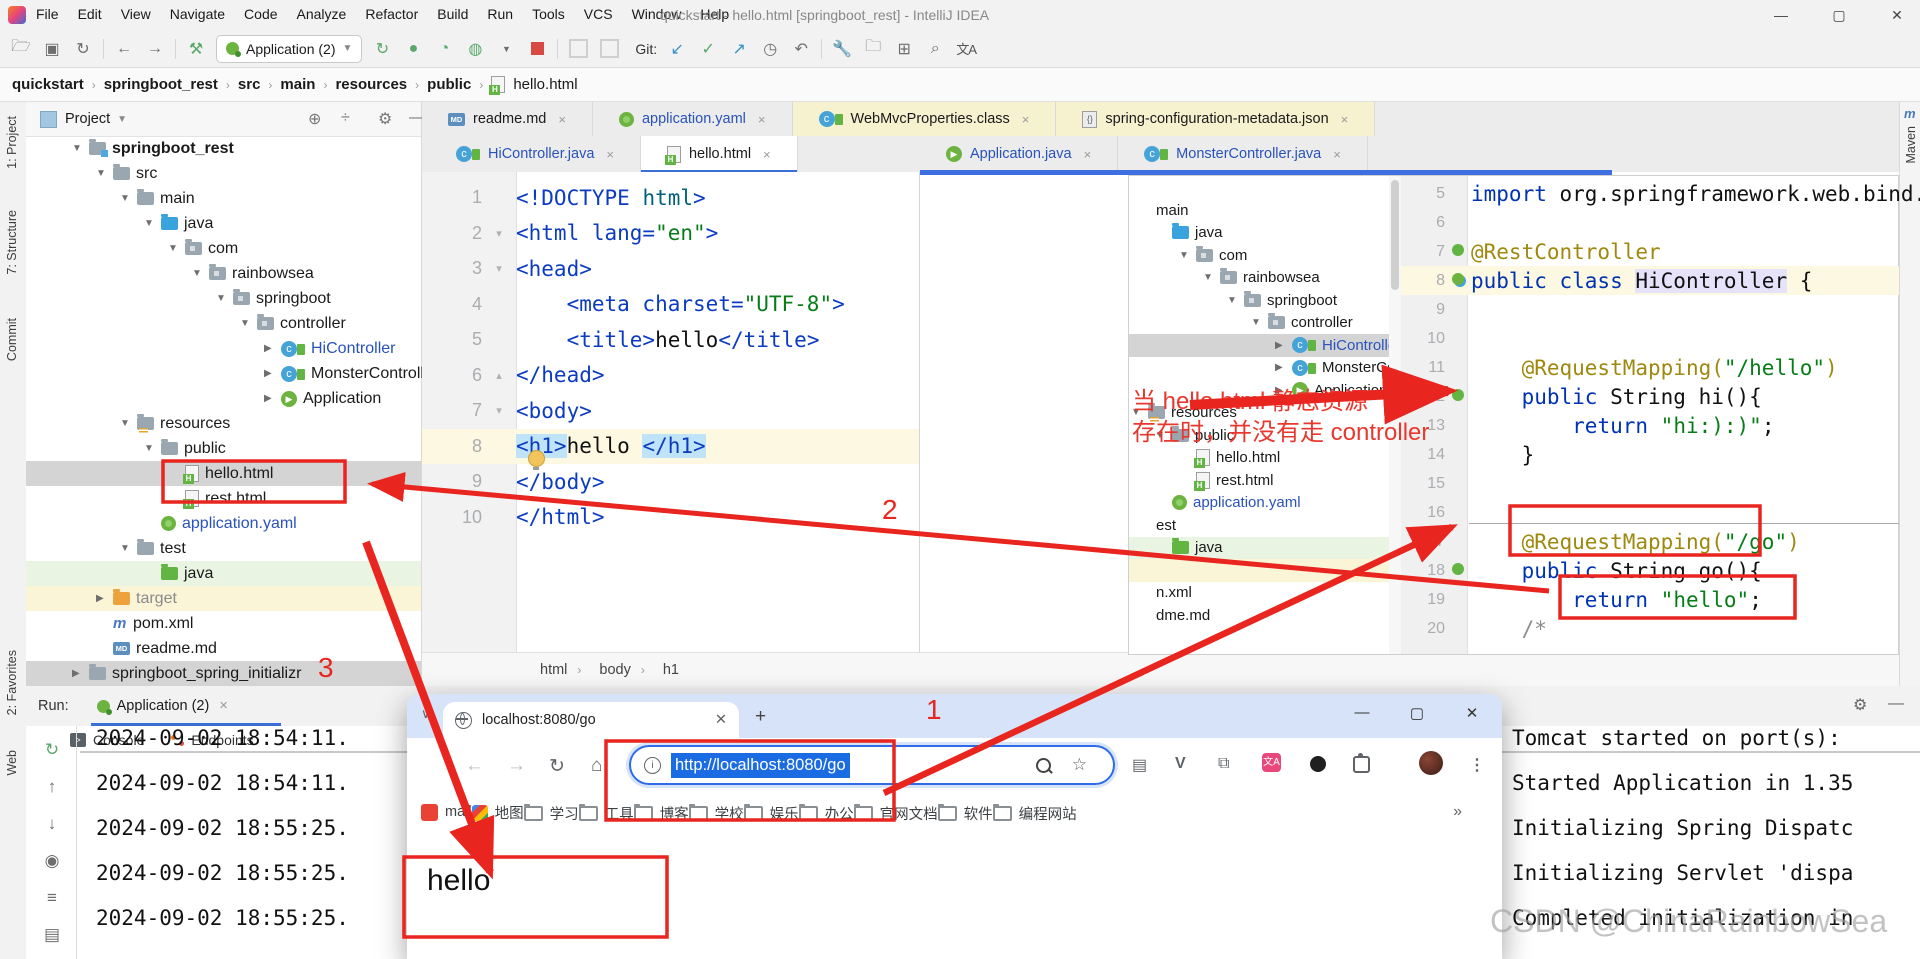 This screenshot has height=959, width=1920. I want to click on new-tab-button: +, so click(760, 717).